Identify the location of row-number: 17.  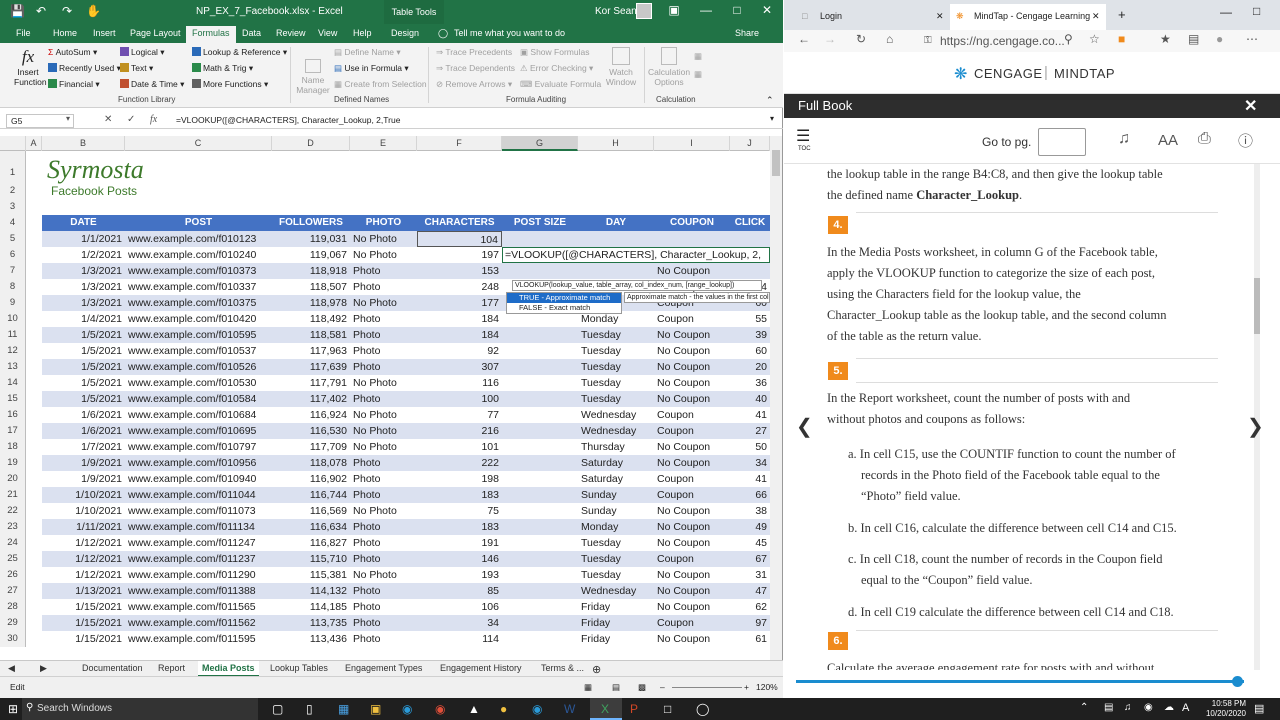
(13, 431).